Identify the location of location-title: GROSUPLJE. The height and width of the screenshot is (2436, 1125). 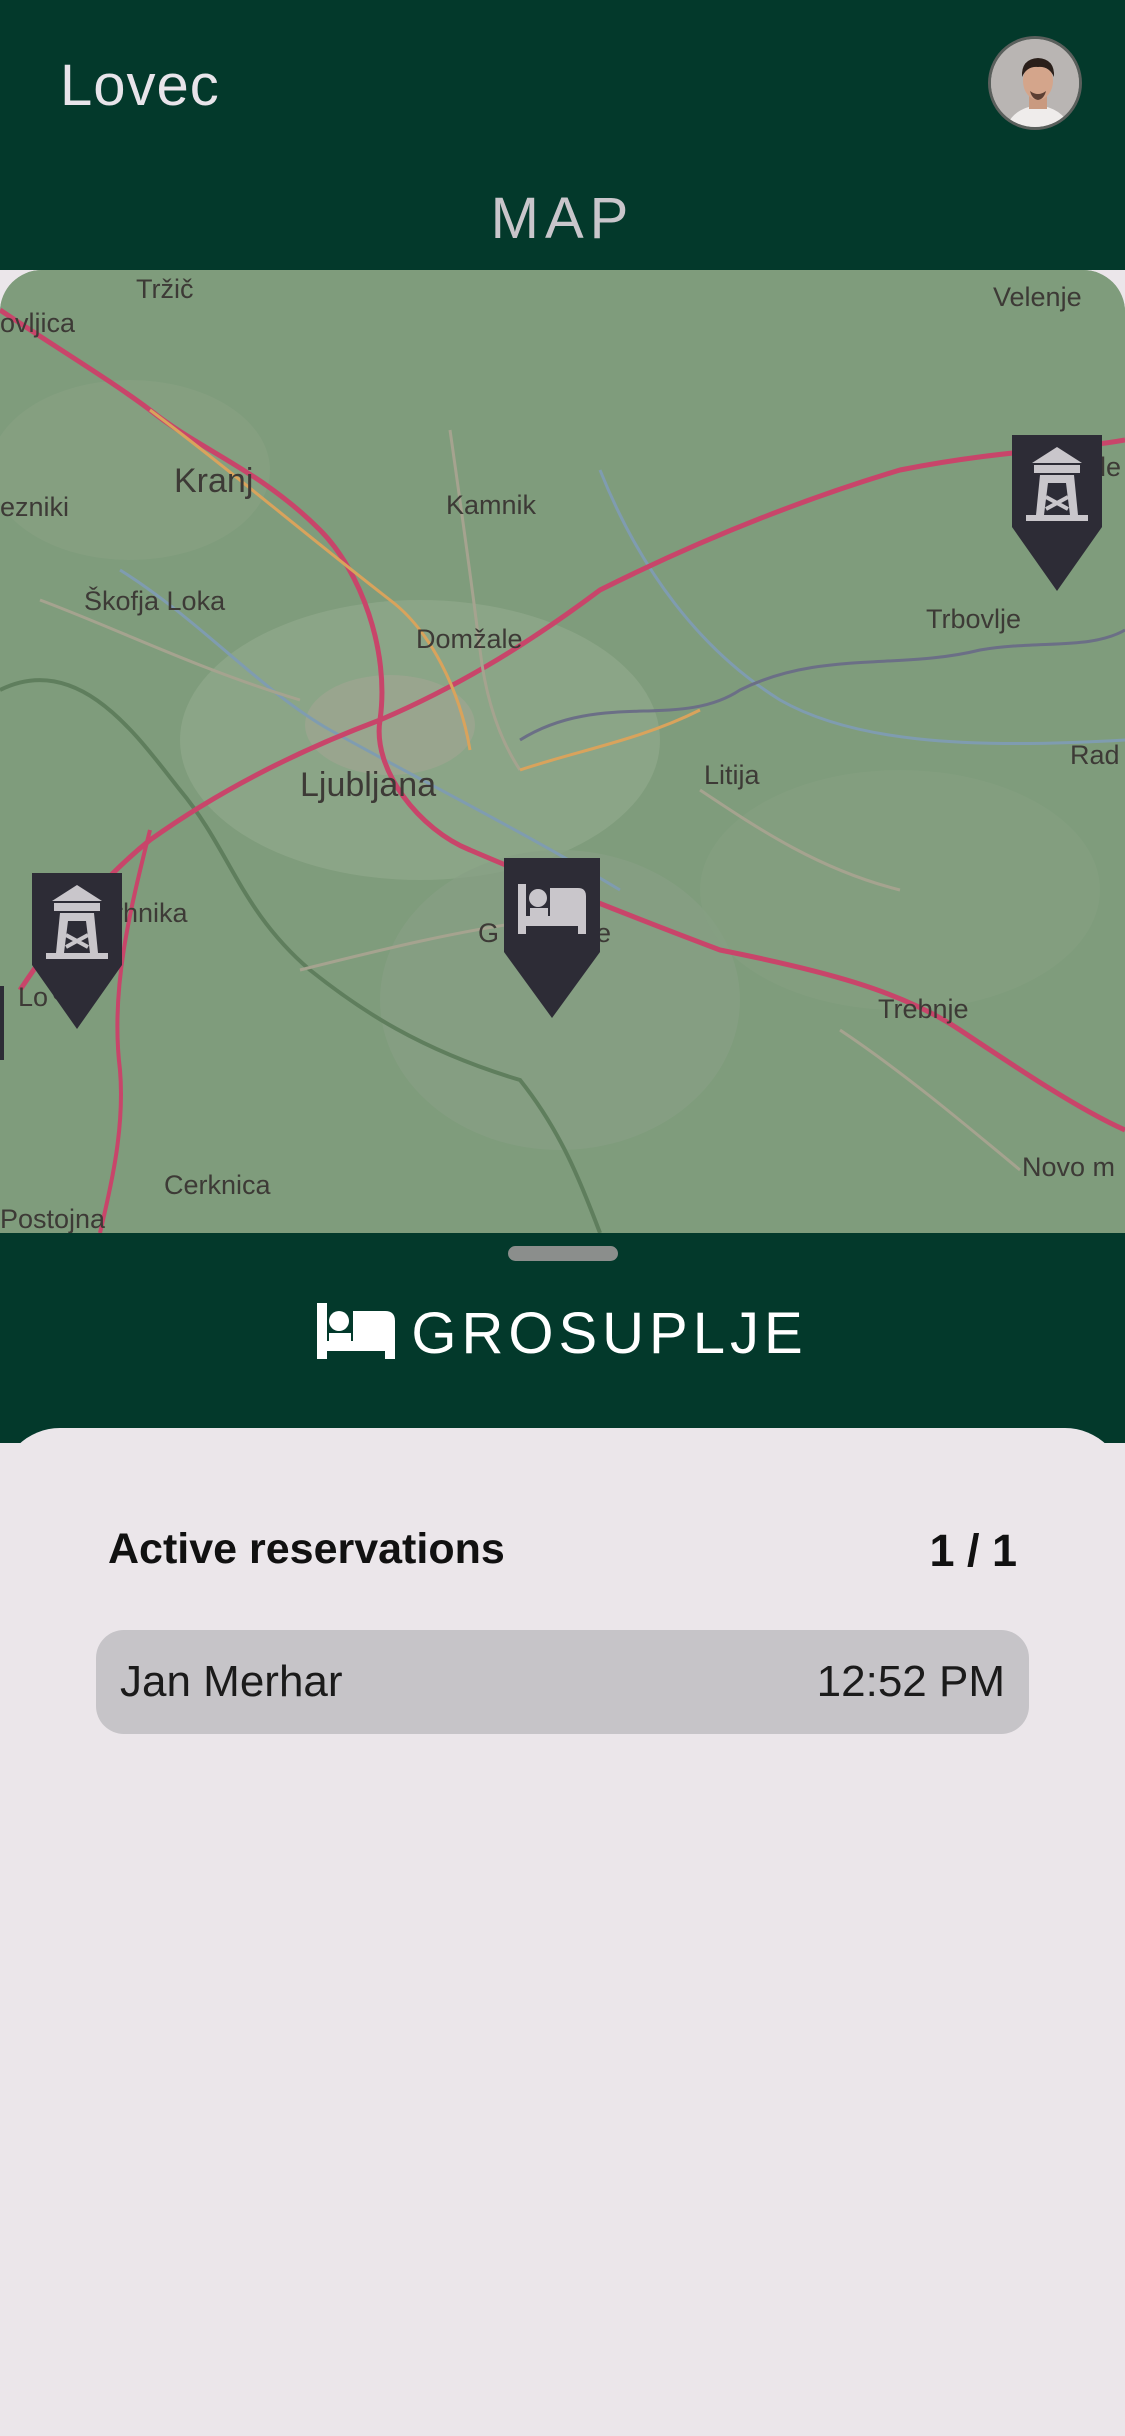
(609, 1333).